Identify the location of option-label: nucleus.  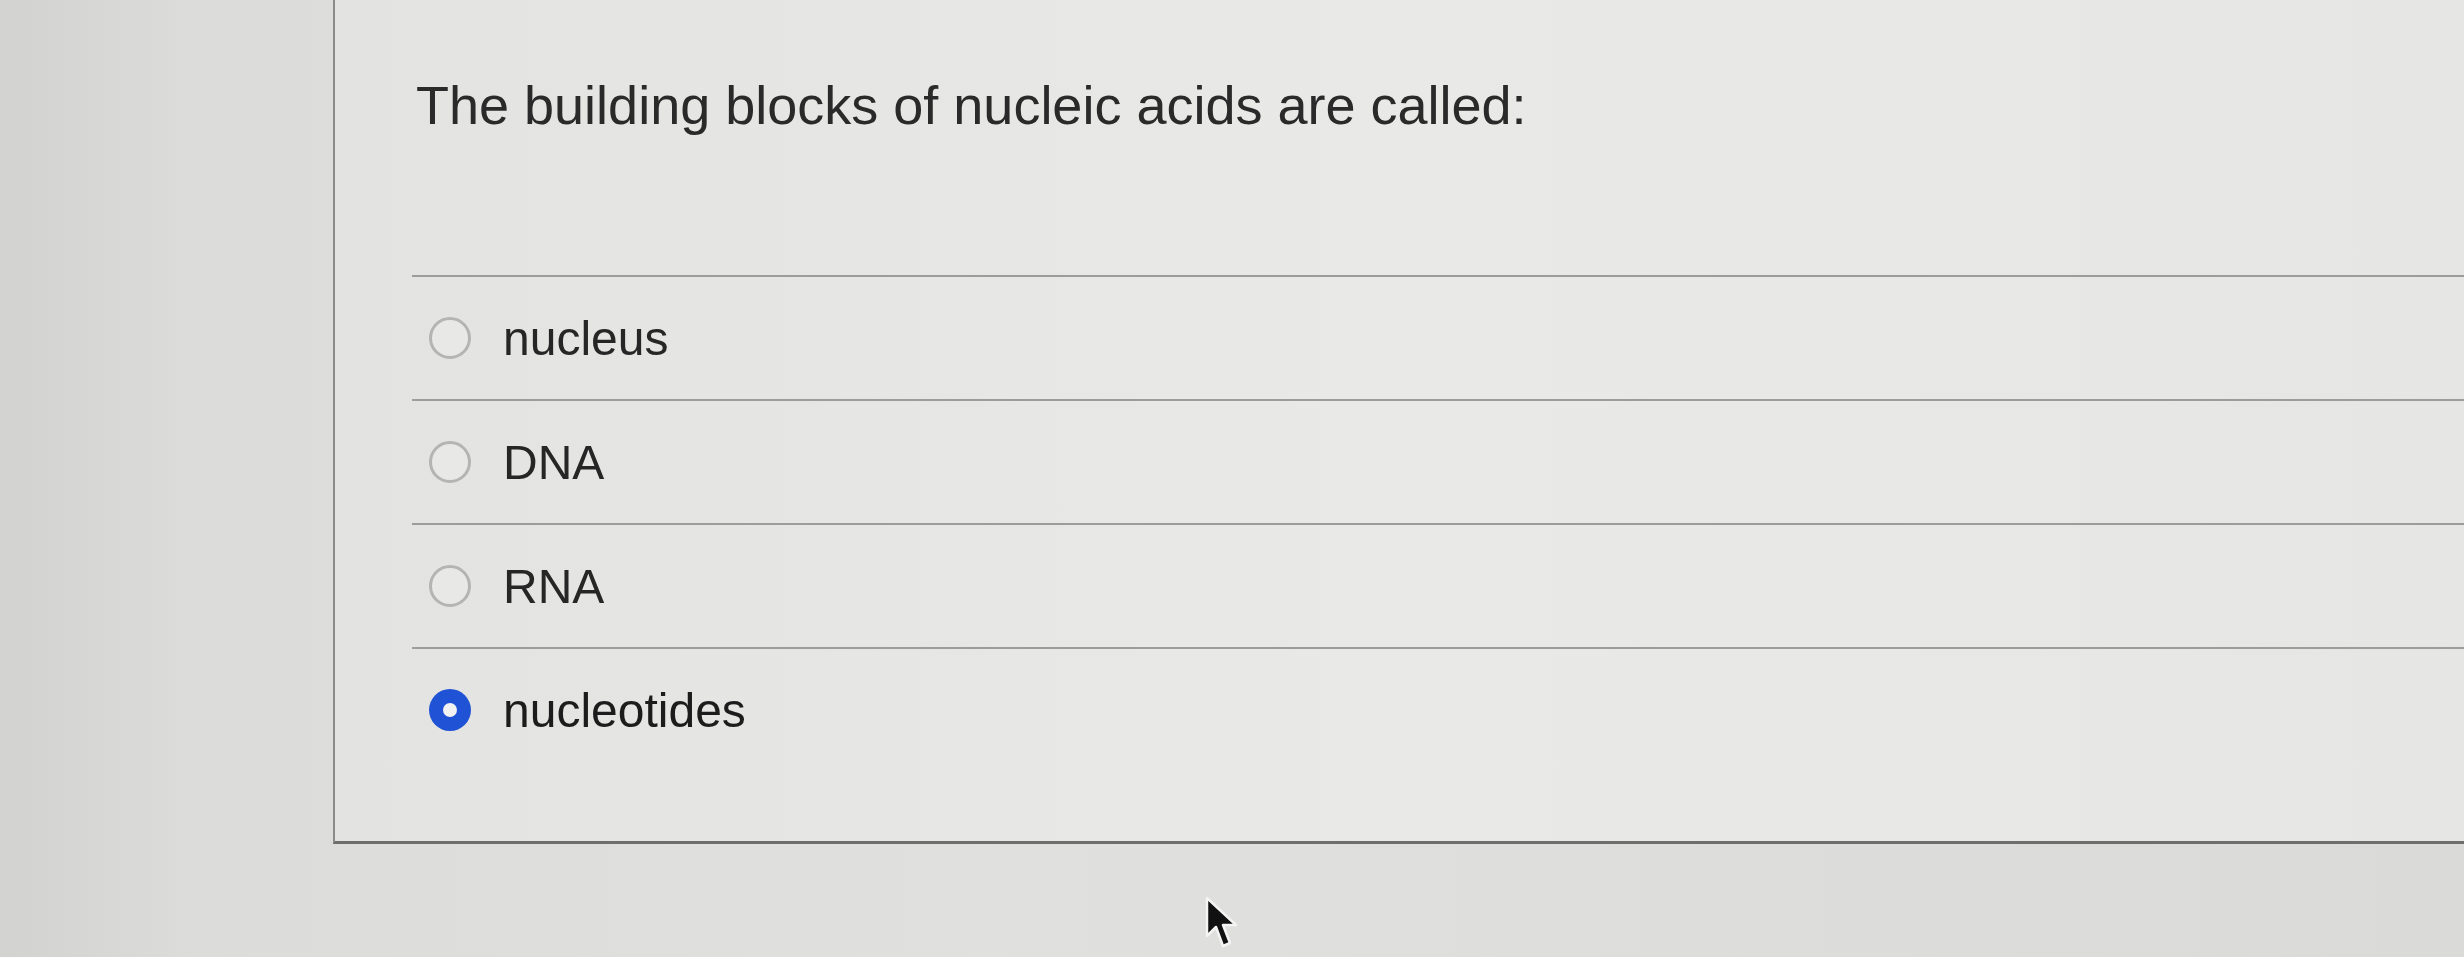
(586, 338).